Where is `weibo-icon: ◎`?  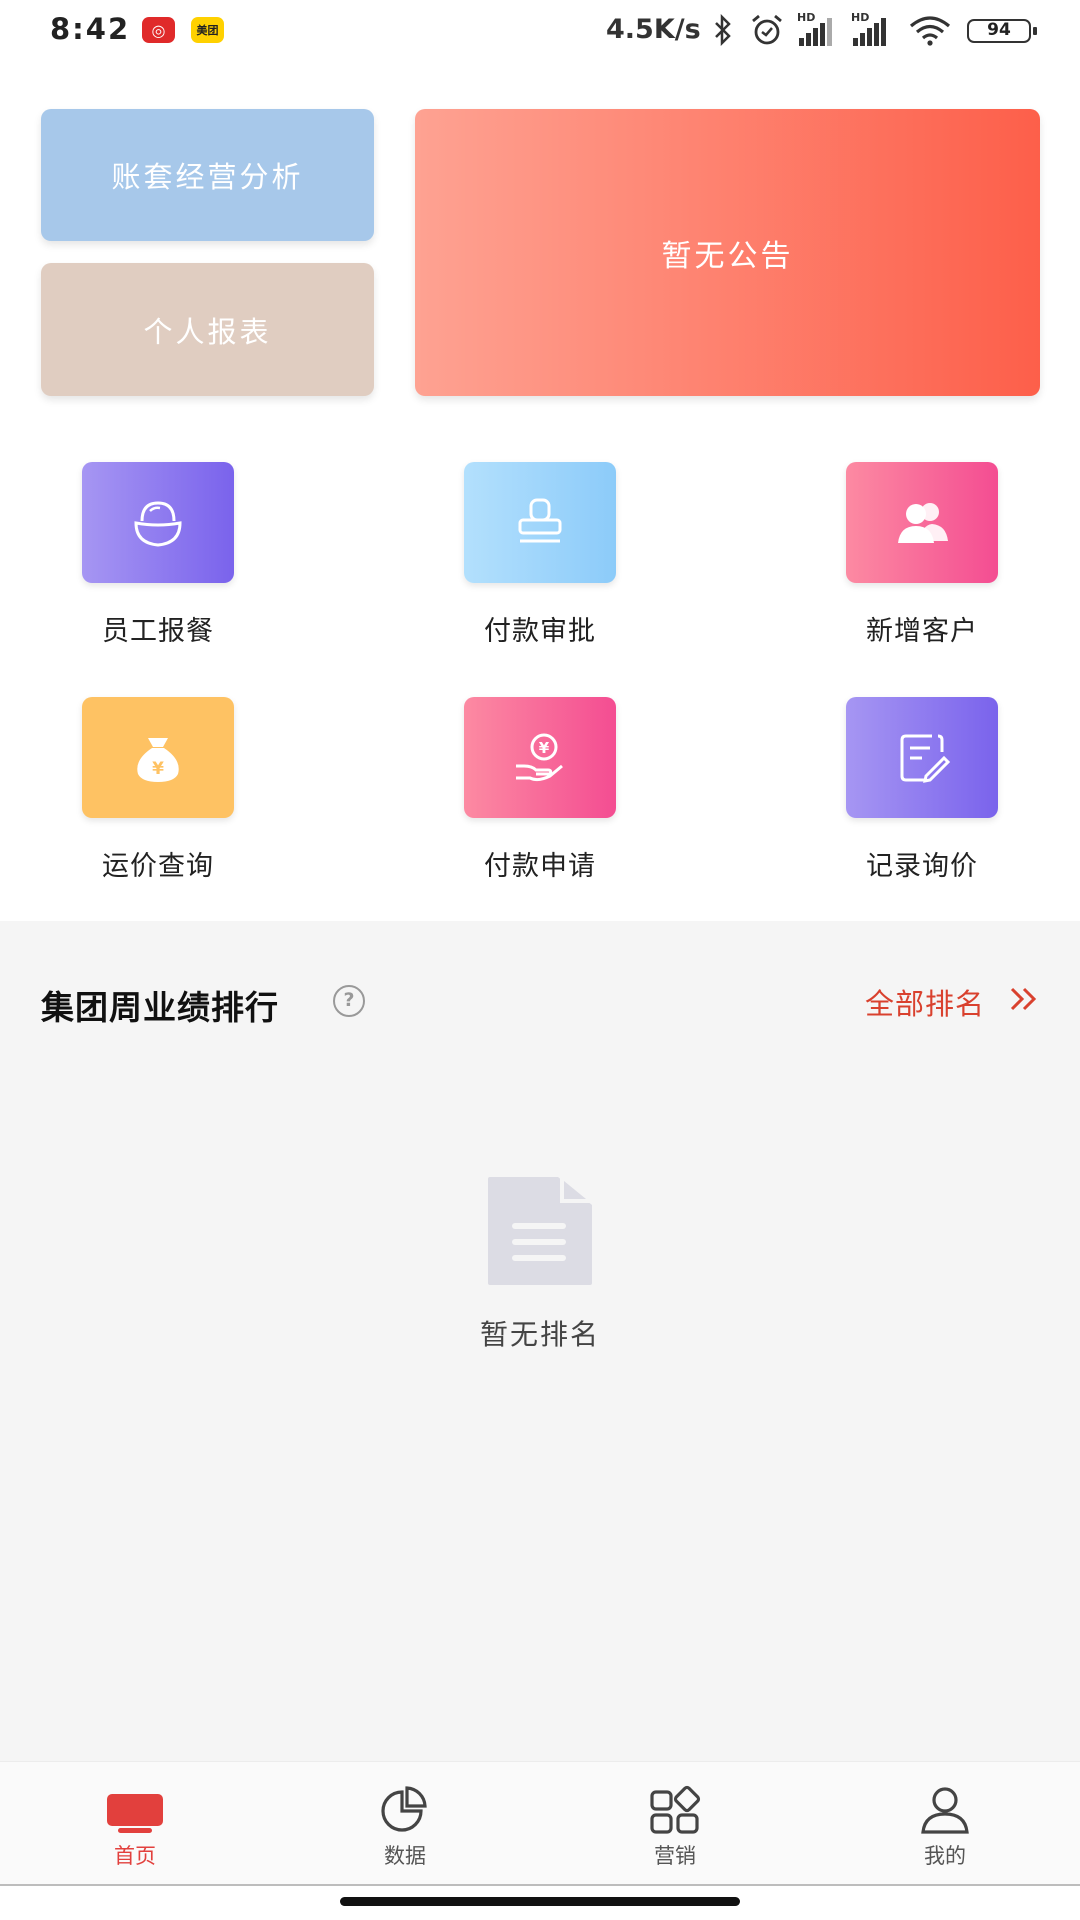 weibo-icon: ◎ is located at coordinates (158, 30).